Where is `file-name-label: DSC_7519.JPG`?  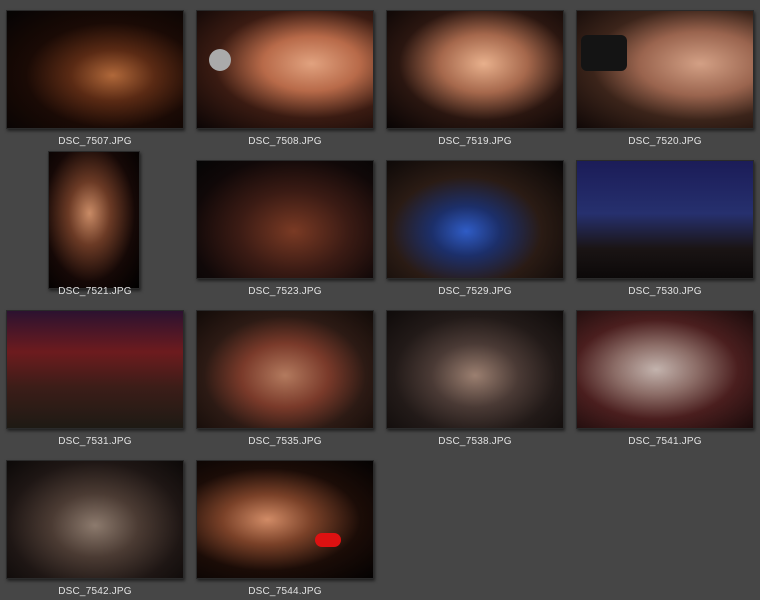
file-name-label: DSC_7519.JPG is located at coordinates (475, 141).